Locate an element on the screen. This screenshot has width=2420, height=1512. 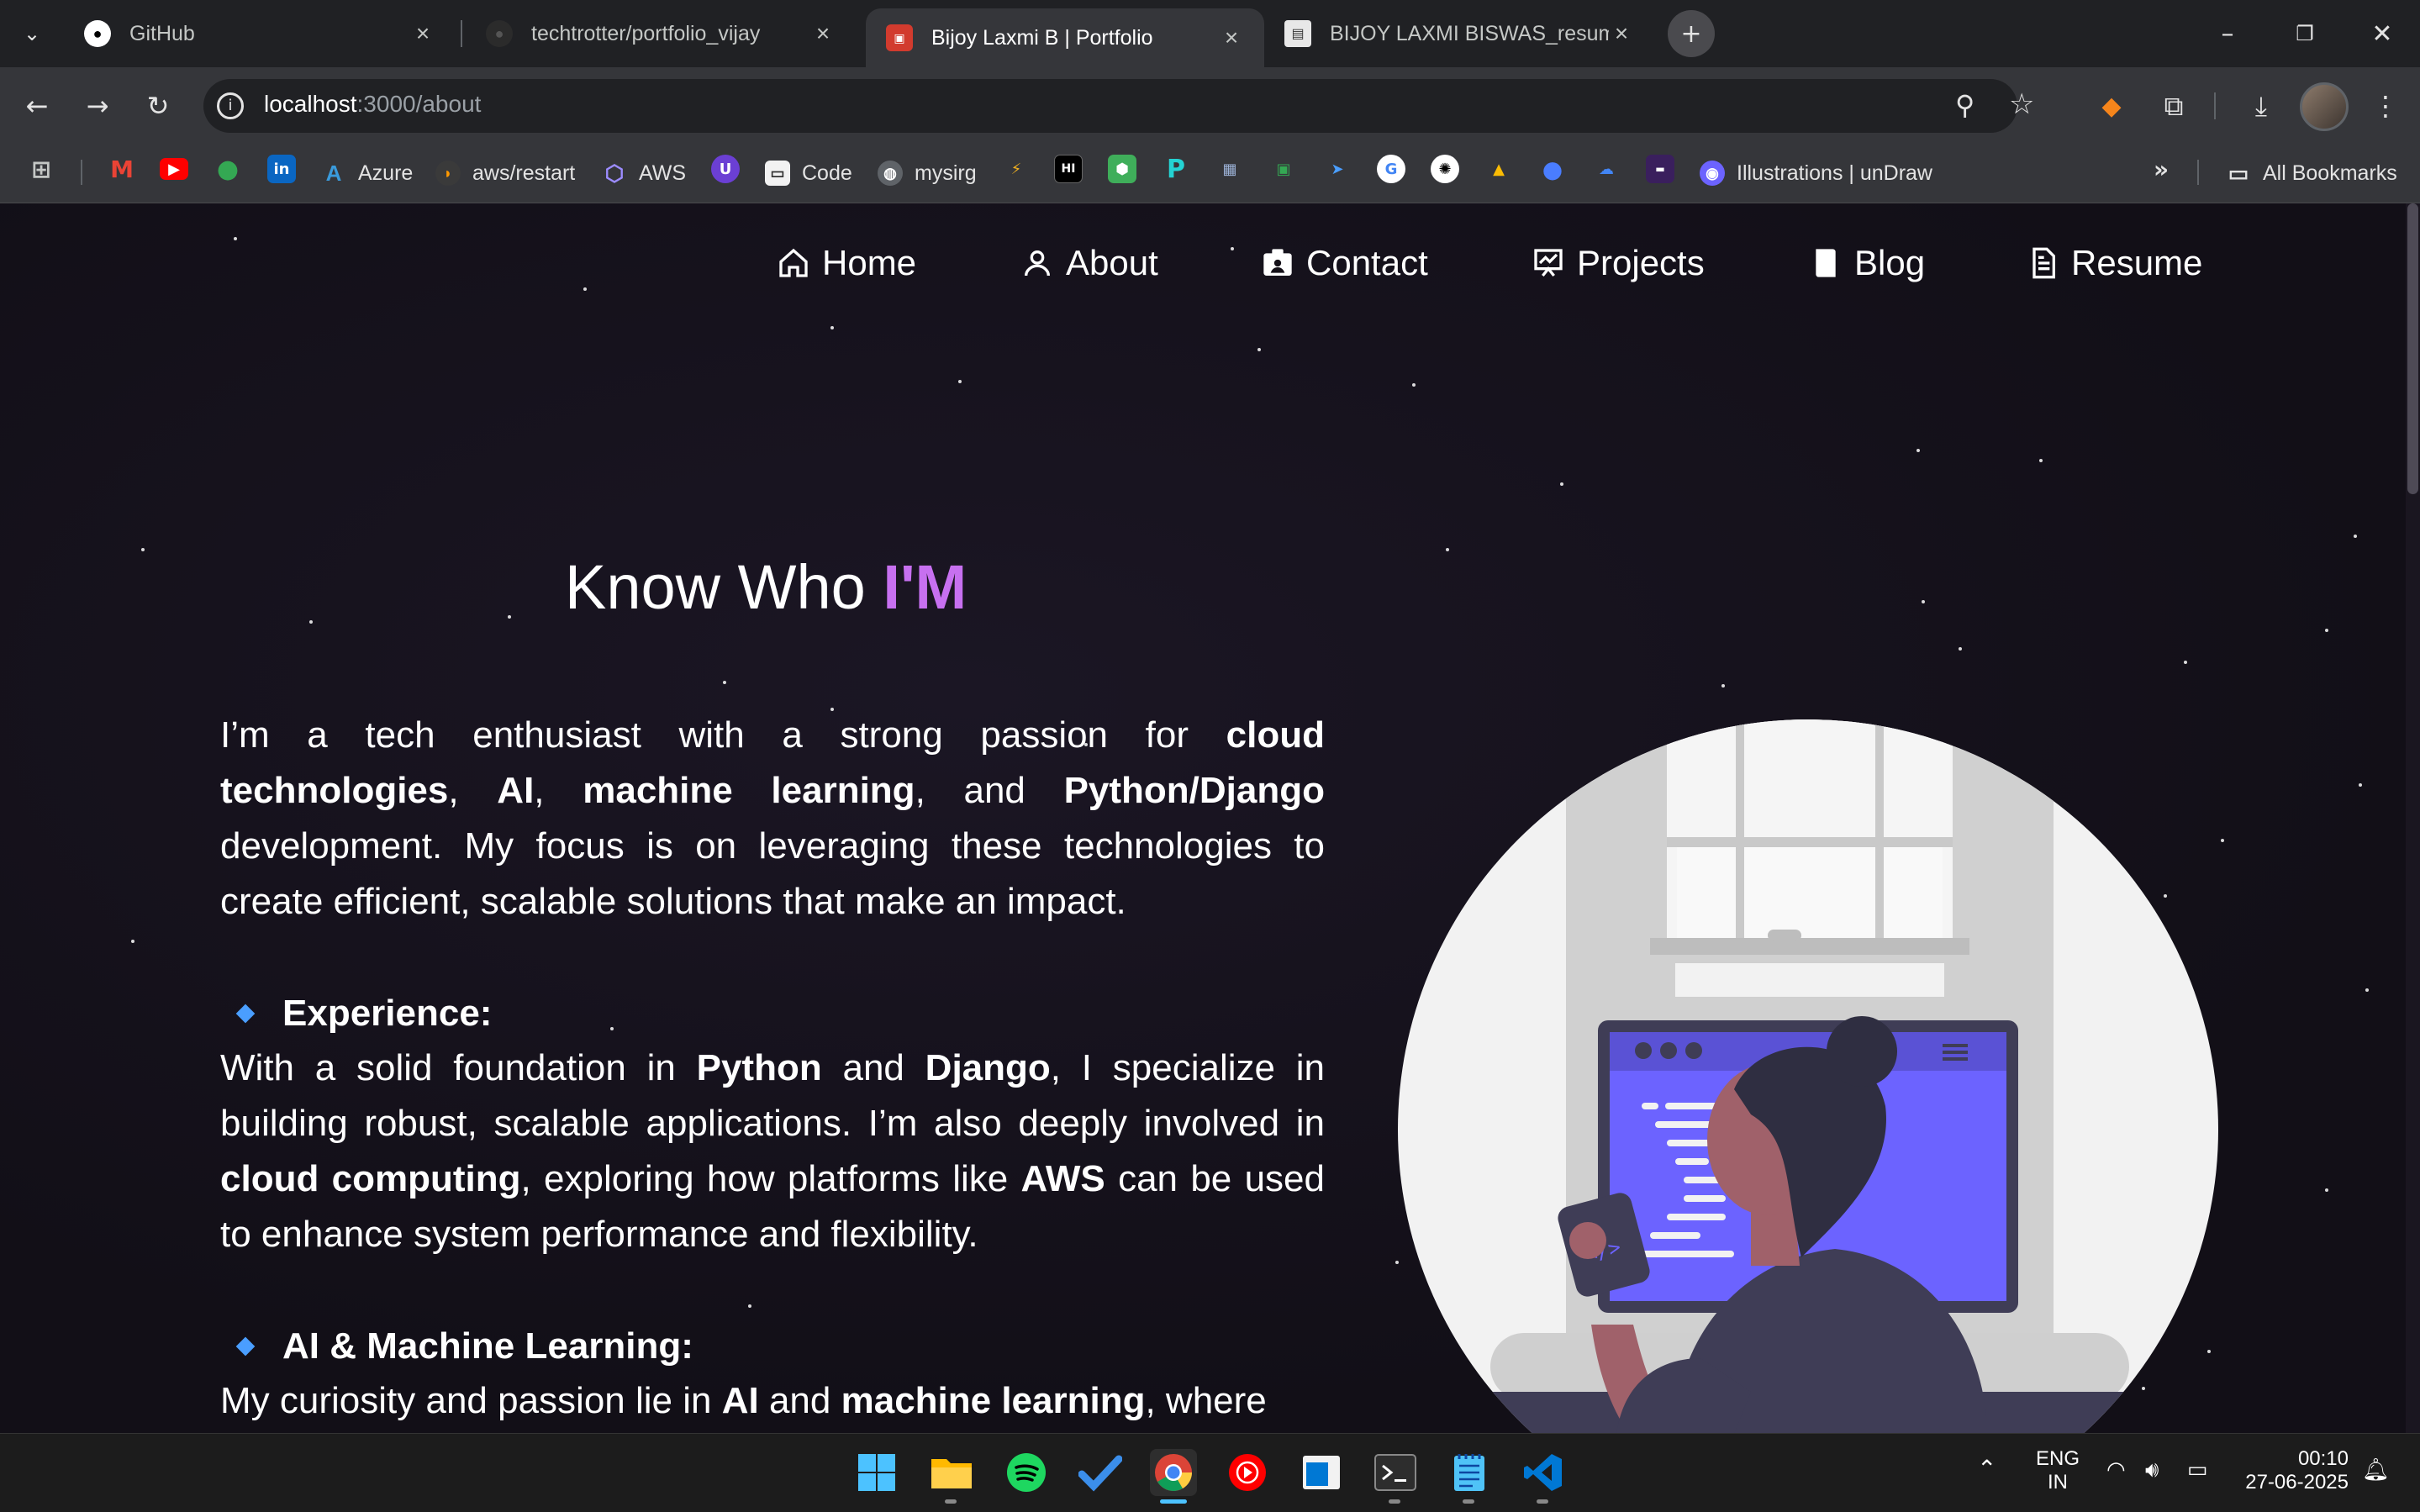
tab-search-button: ⌄ is located at coordinates (32, 33).